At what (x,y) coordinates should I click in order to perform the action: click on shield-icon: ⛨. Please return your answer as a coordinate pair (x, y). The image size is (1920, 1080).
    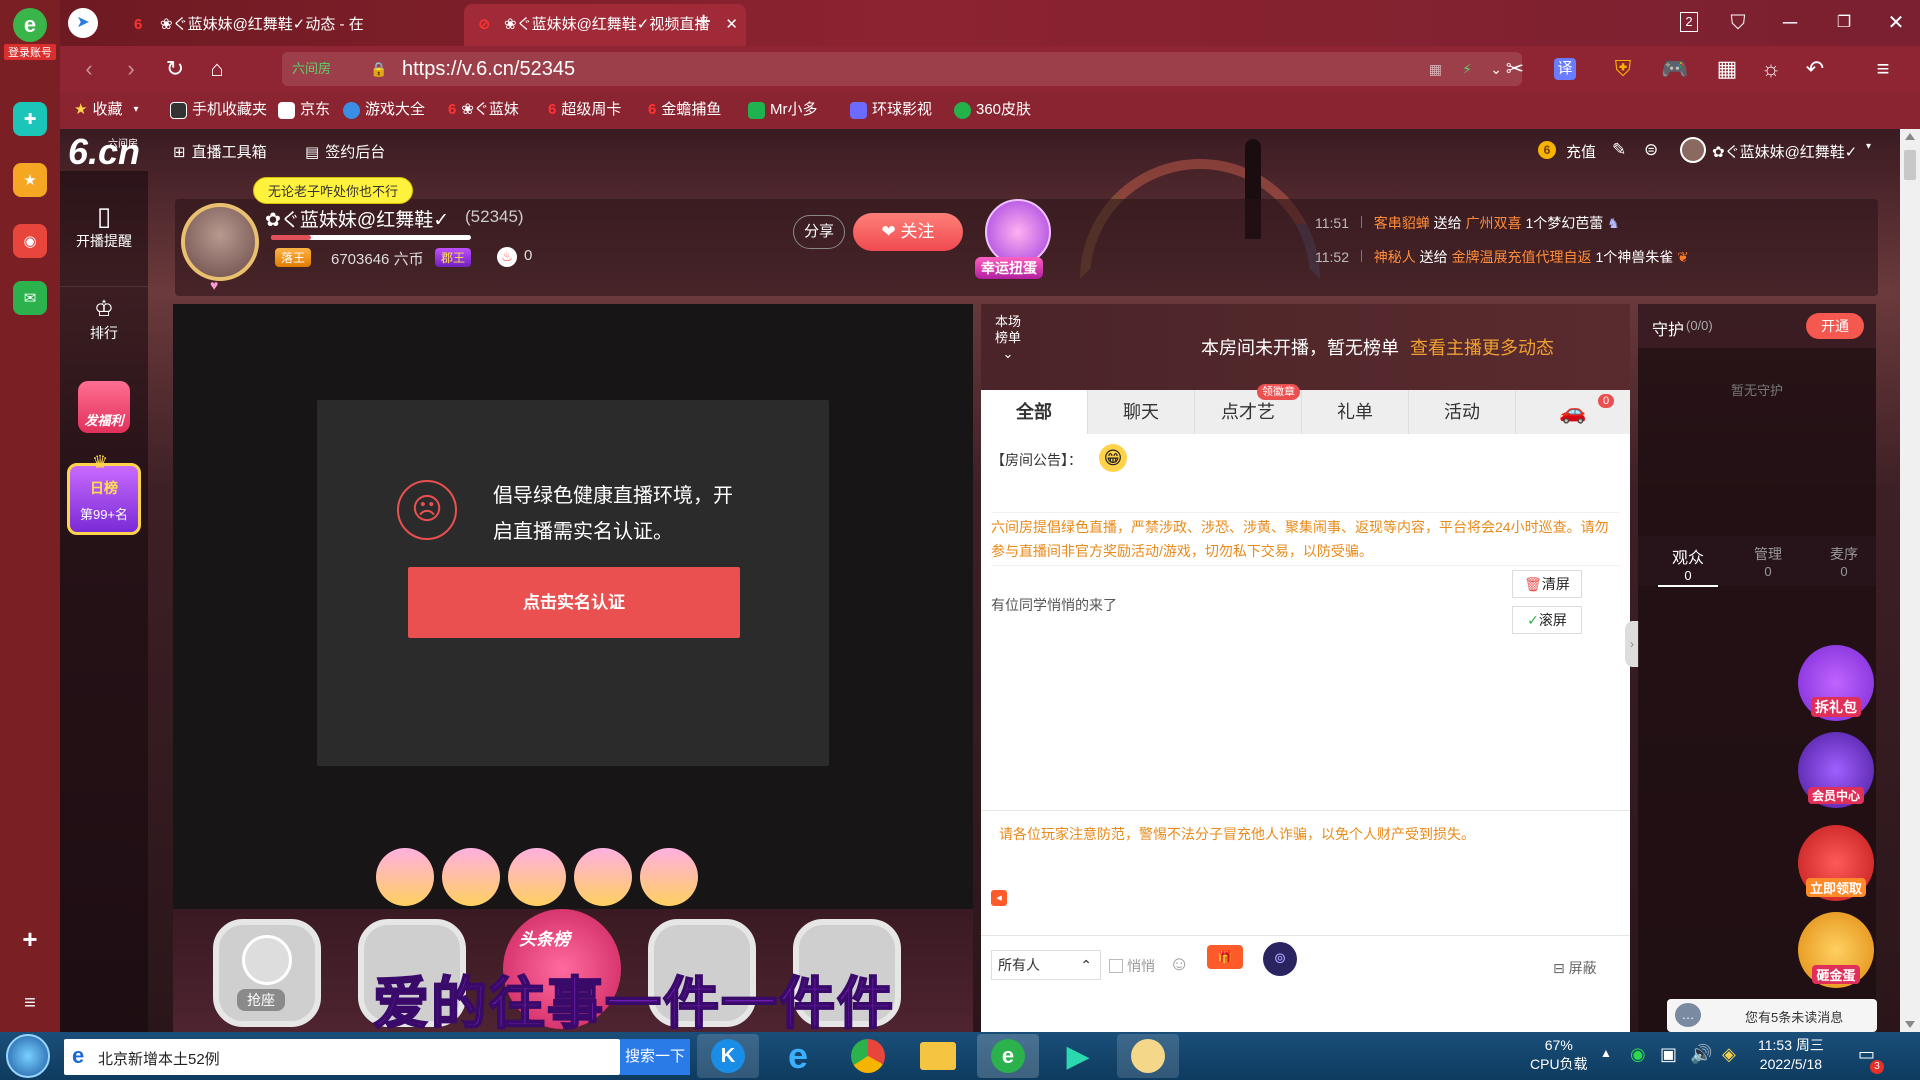
    Looking at the image, I should click on (1623, 69).